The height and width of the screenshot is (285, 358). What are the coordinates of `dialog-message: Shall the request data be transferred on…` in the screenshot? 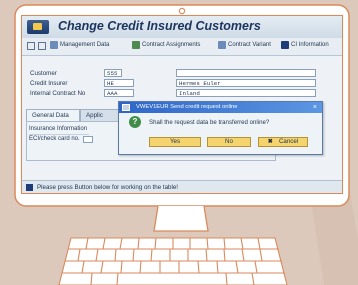 It's located at (209, 122).